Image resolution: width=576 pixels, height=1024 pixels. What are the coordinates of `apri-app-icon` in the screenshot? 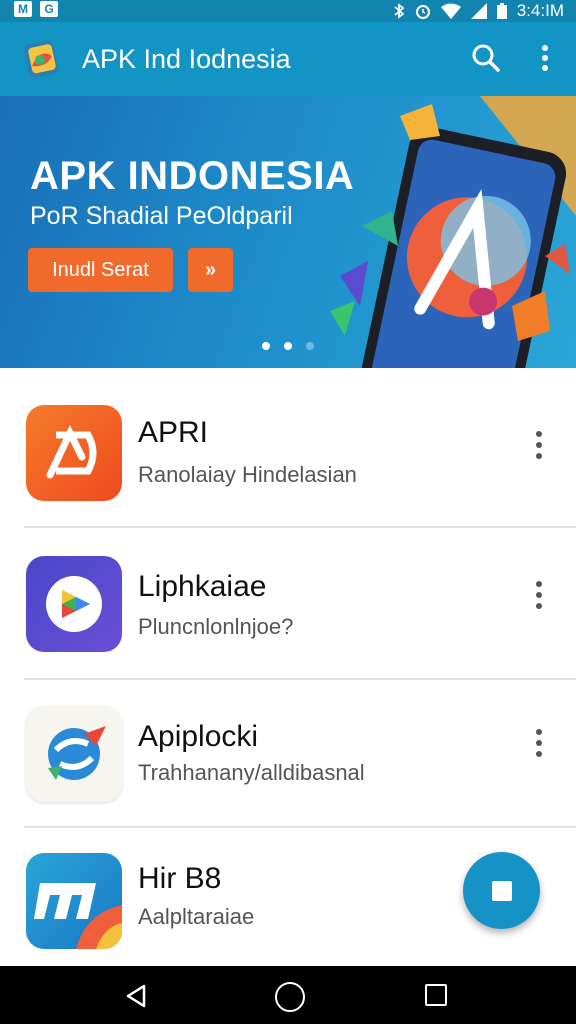 It's located at (71, 452).